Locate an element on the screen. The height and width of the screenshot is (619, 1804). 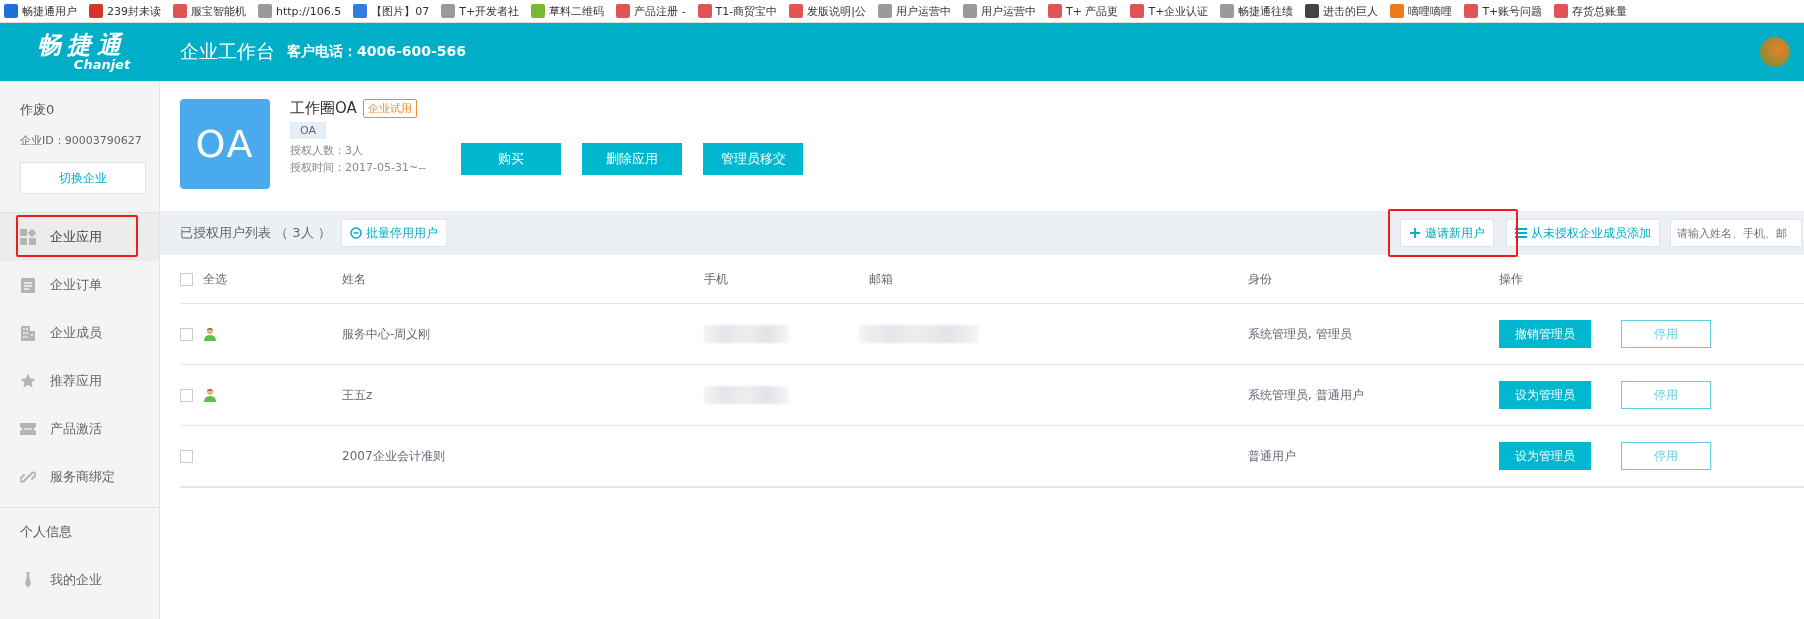
search-field: 请输入姓名、手机、邮 is located at coordinates (1736, 233).